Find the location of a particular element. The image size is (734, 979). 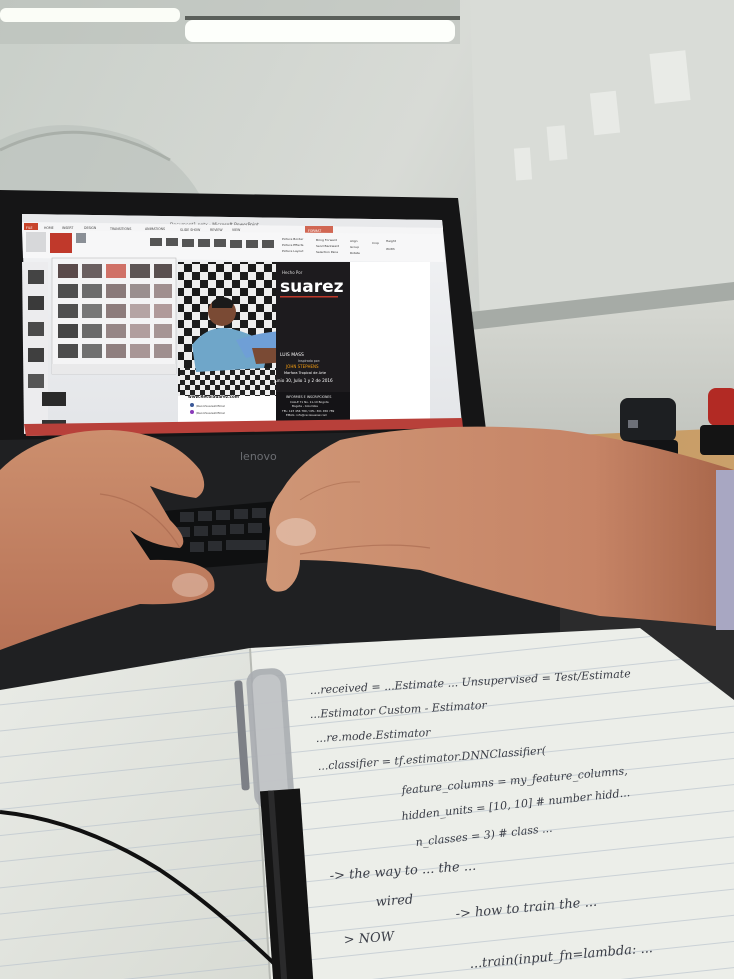

handwriting-line-9: wired is located at coordinates (394, 901).